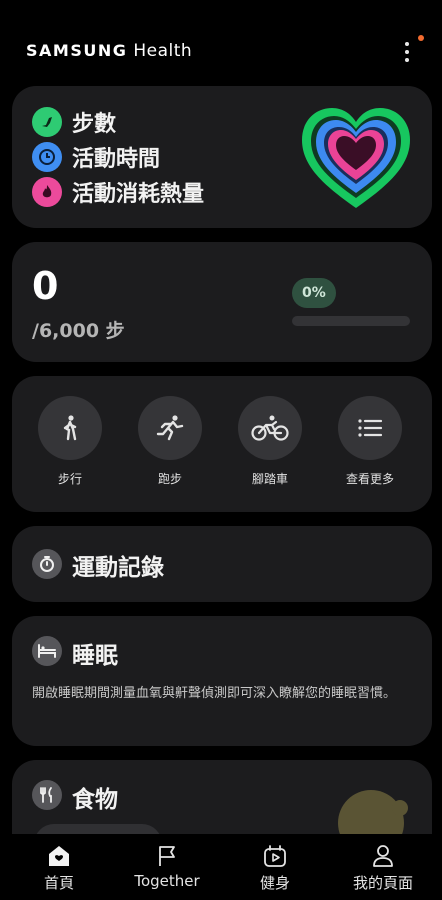  I want to click on home-icon, so click(59, 856).